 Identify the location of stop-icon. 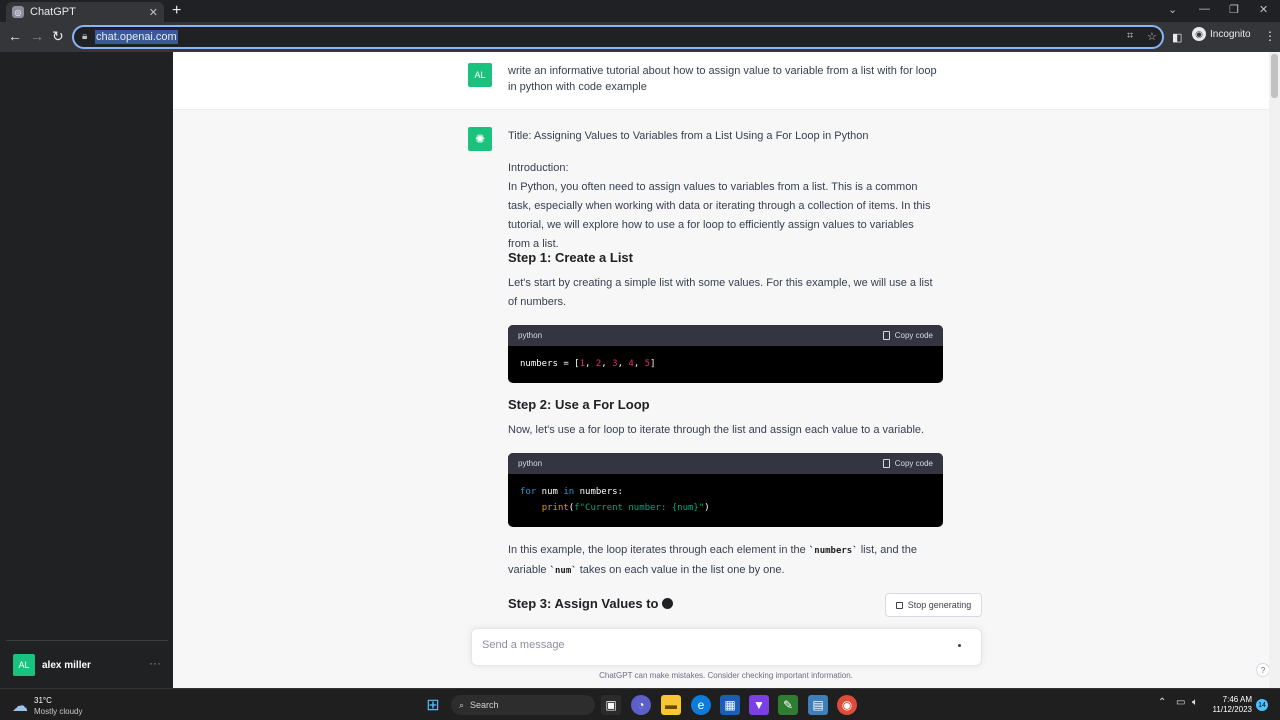
(899, 605).